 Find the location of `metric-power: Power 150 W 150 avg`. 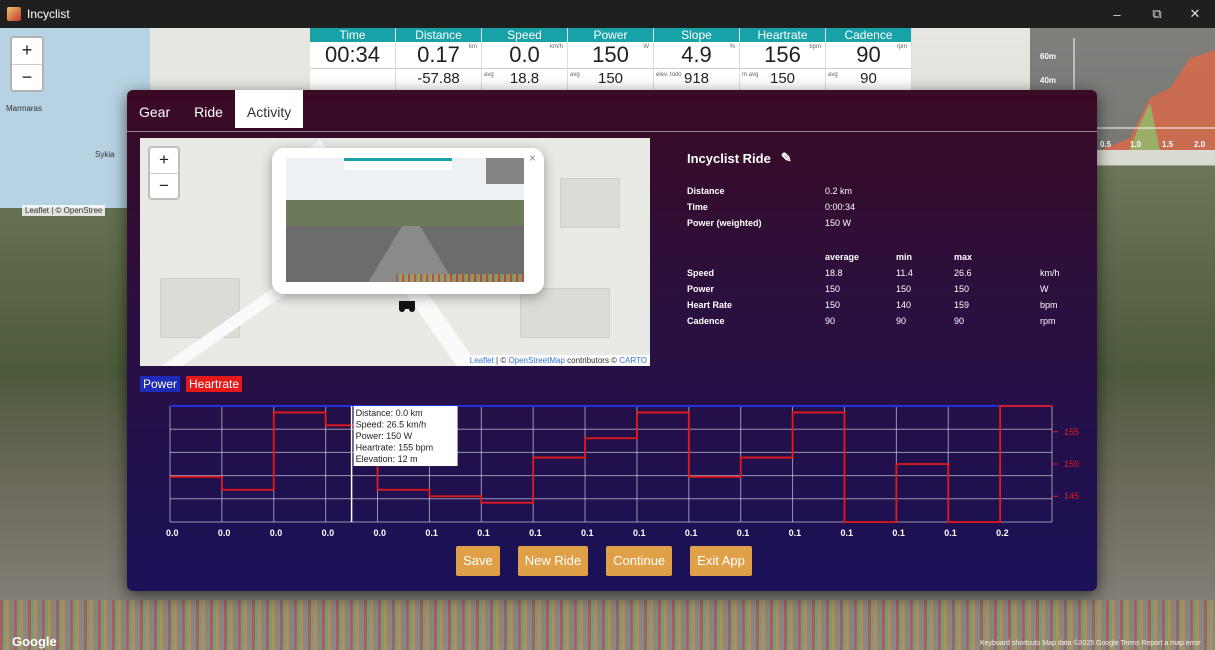

metric-power: Power 150 W 150 avg is located at coordinates (611, 59).